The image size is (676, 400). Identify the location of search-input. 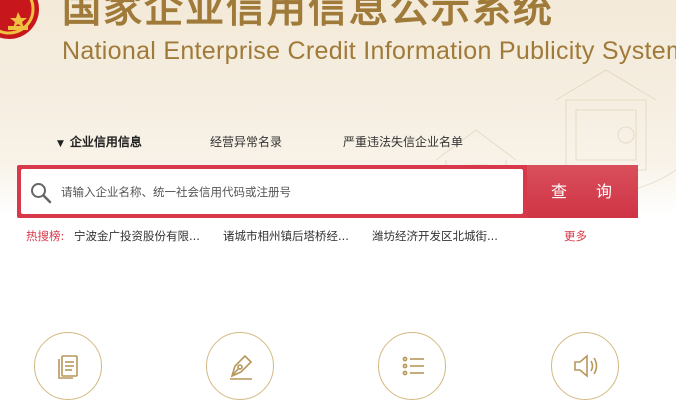
(286, 192).